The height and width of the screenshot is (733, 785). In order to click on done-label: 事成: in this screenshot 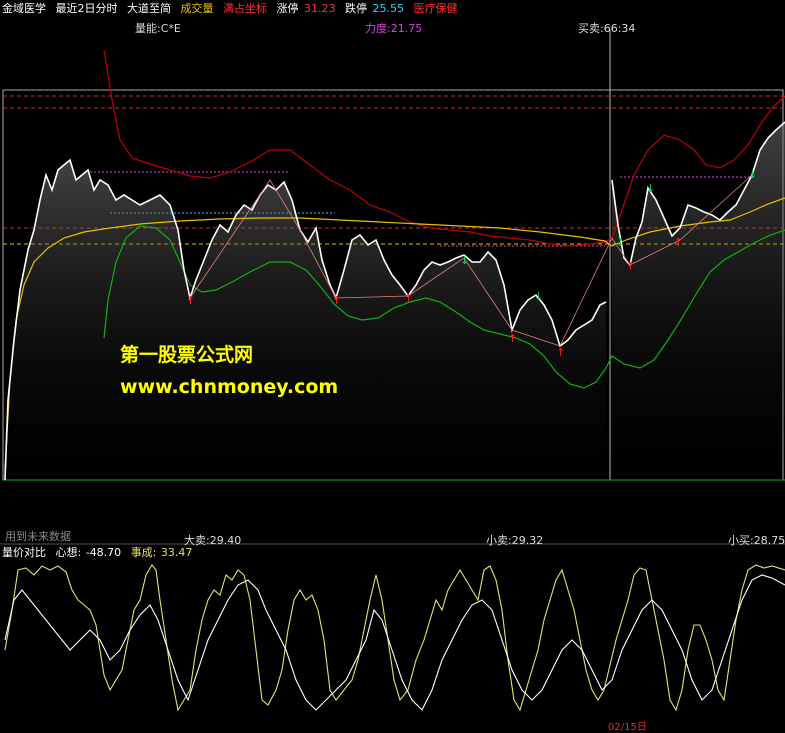, I will do `click(143, 552)`.